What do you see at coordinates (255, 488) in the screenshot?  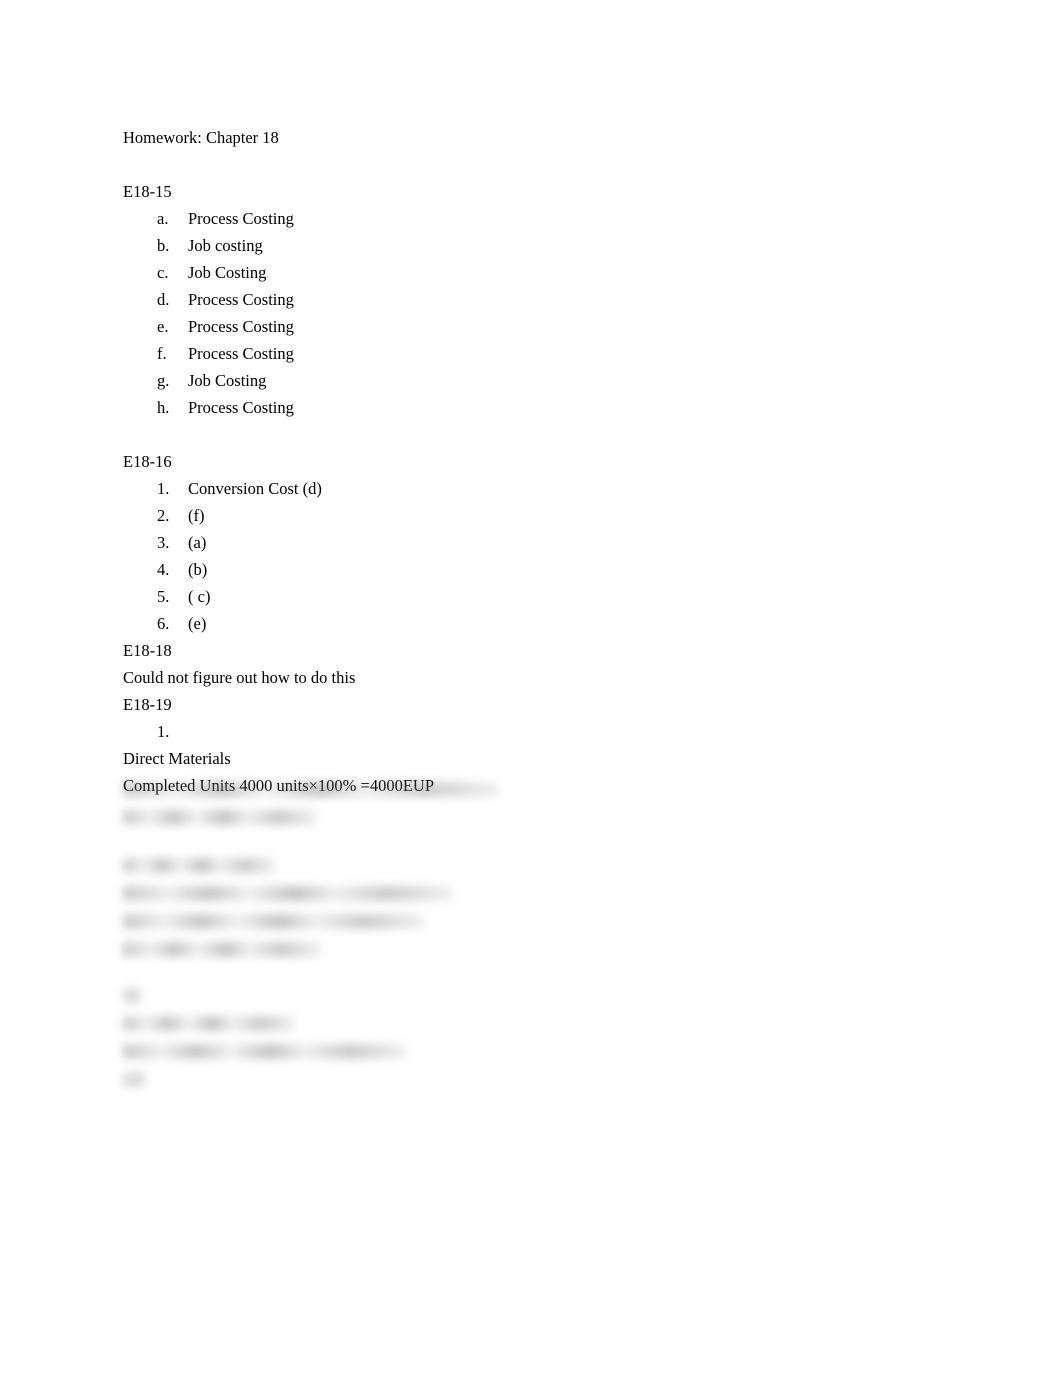 I see `list-item-label: Conversion Cost (d)` at bounding box center [255, 488].